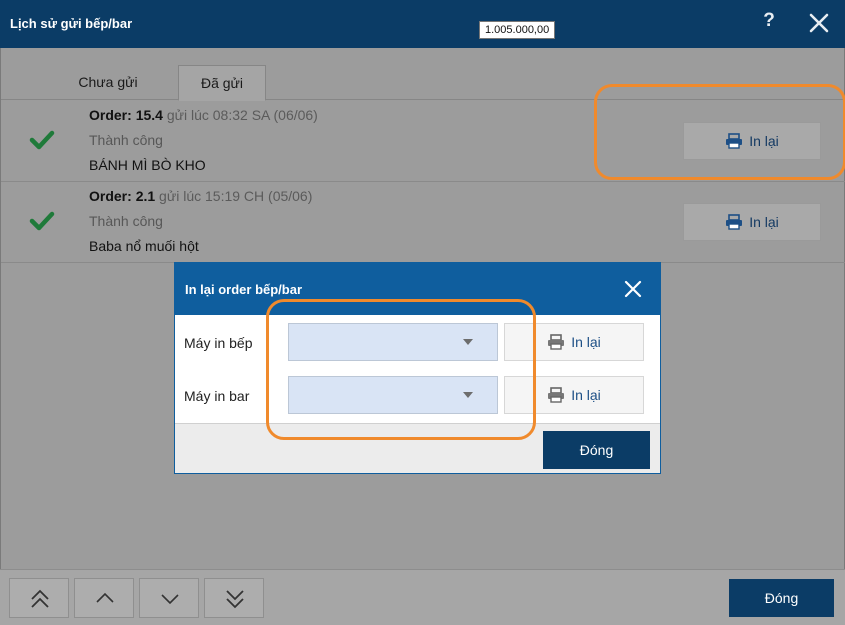 The image size is (845, 625). I want to click on scroll-bottom-button, so click(234, 598).